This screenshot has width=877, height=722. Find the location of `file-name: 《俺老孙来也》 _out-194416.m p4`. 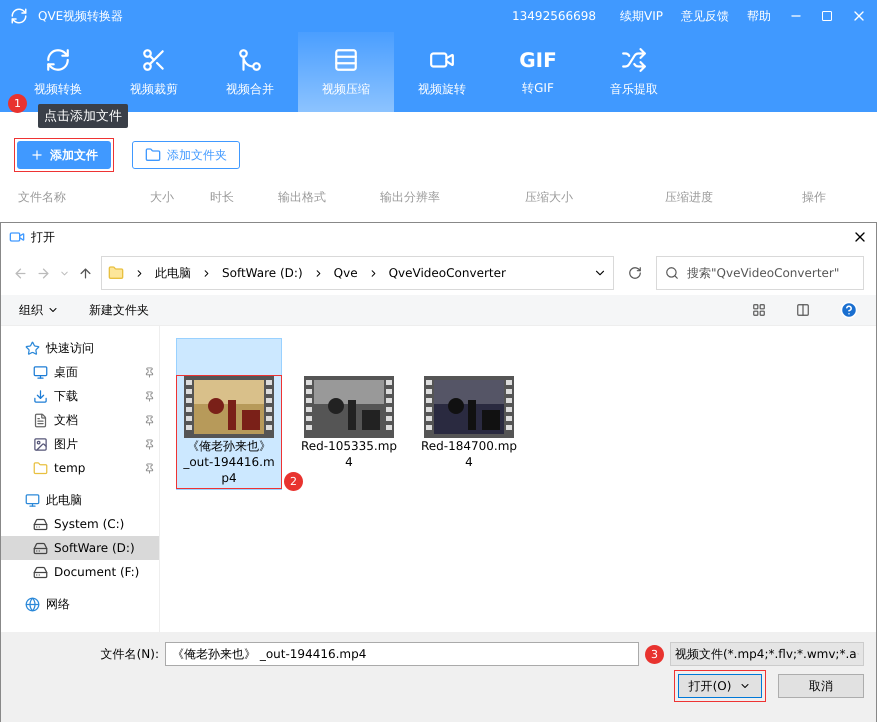

file-name: 《俺老孙来也》 _out-194416.m p4 is located at coordinates (229, 462).